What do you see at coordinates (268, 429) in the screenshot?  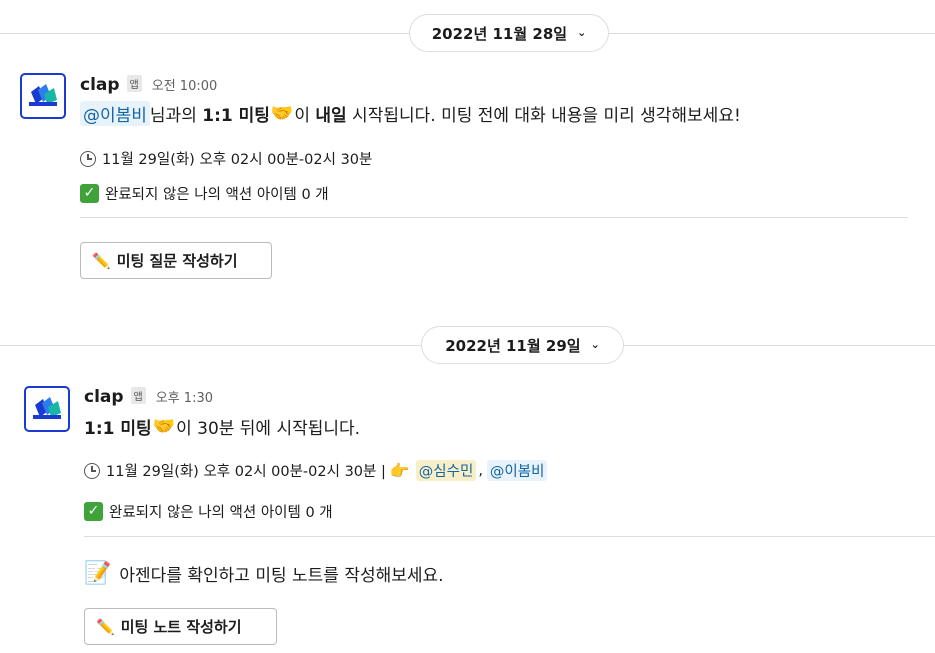 I see `text-segment: 이 30분 뒤에 시작됩니다.` at bounding box center [268, 429].